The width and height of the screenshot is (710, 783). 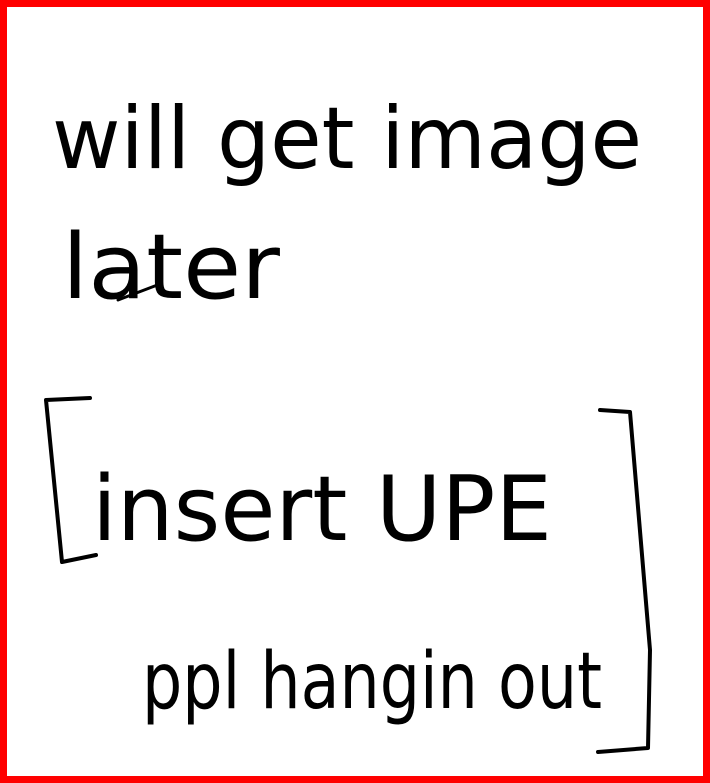 I want to click on left-bracket-shape, so click(x=71, y=480).